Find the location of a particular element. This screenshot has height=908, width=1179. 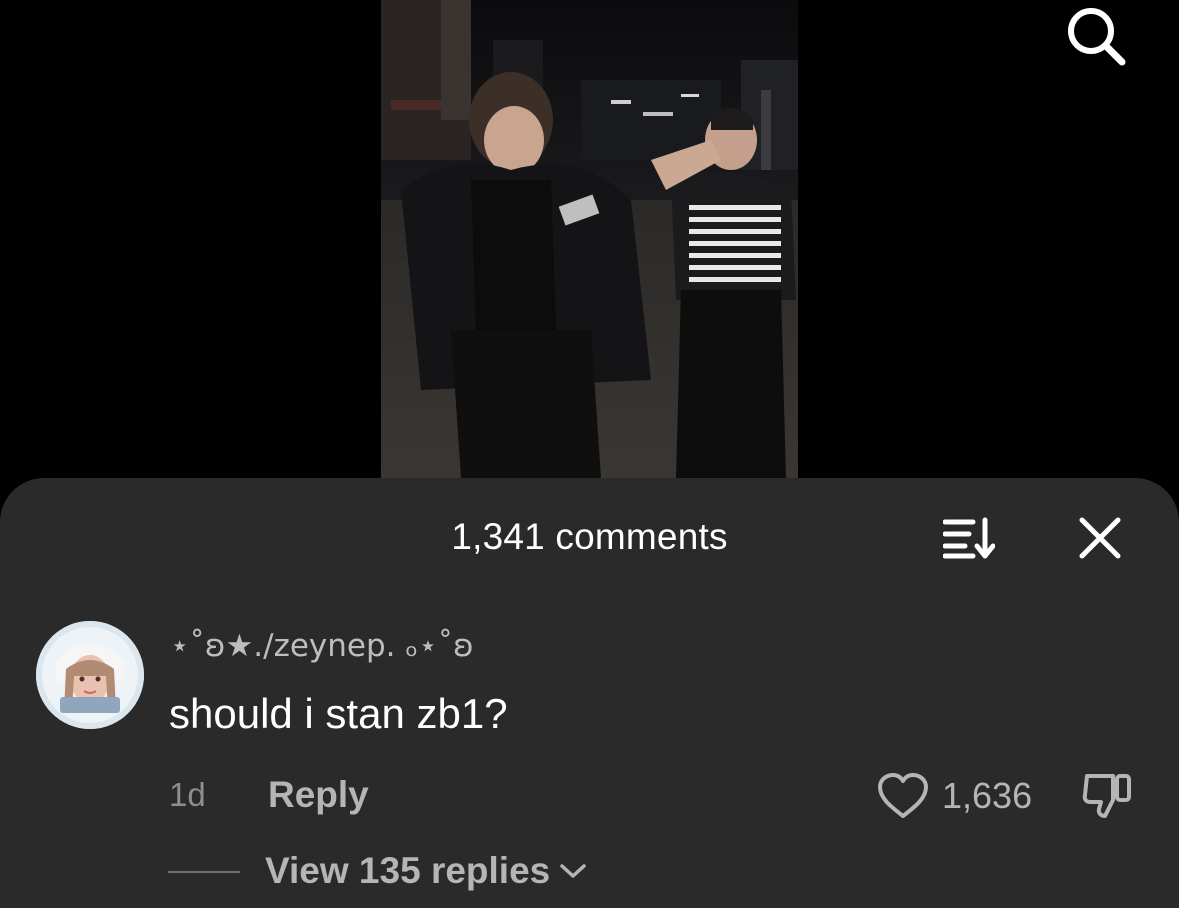

view-replies-button: View 135 replies is located at coordinates (426, 871).